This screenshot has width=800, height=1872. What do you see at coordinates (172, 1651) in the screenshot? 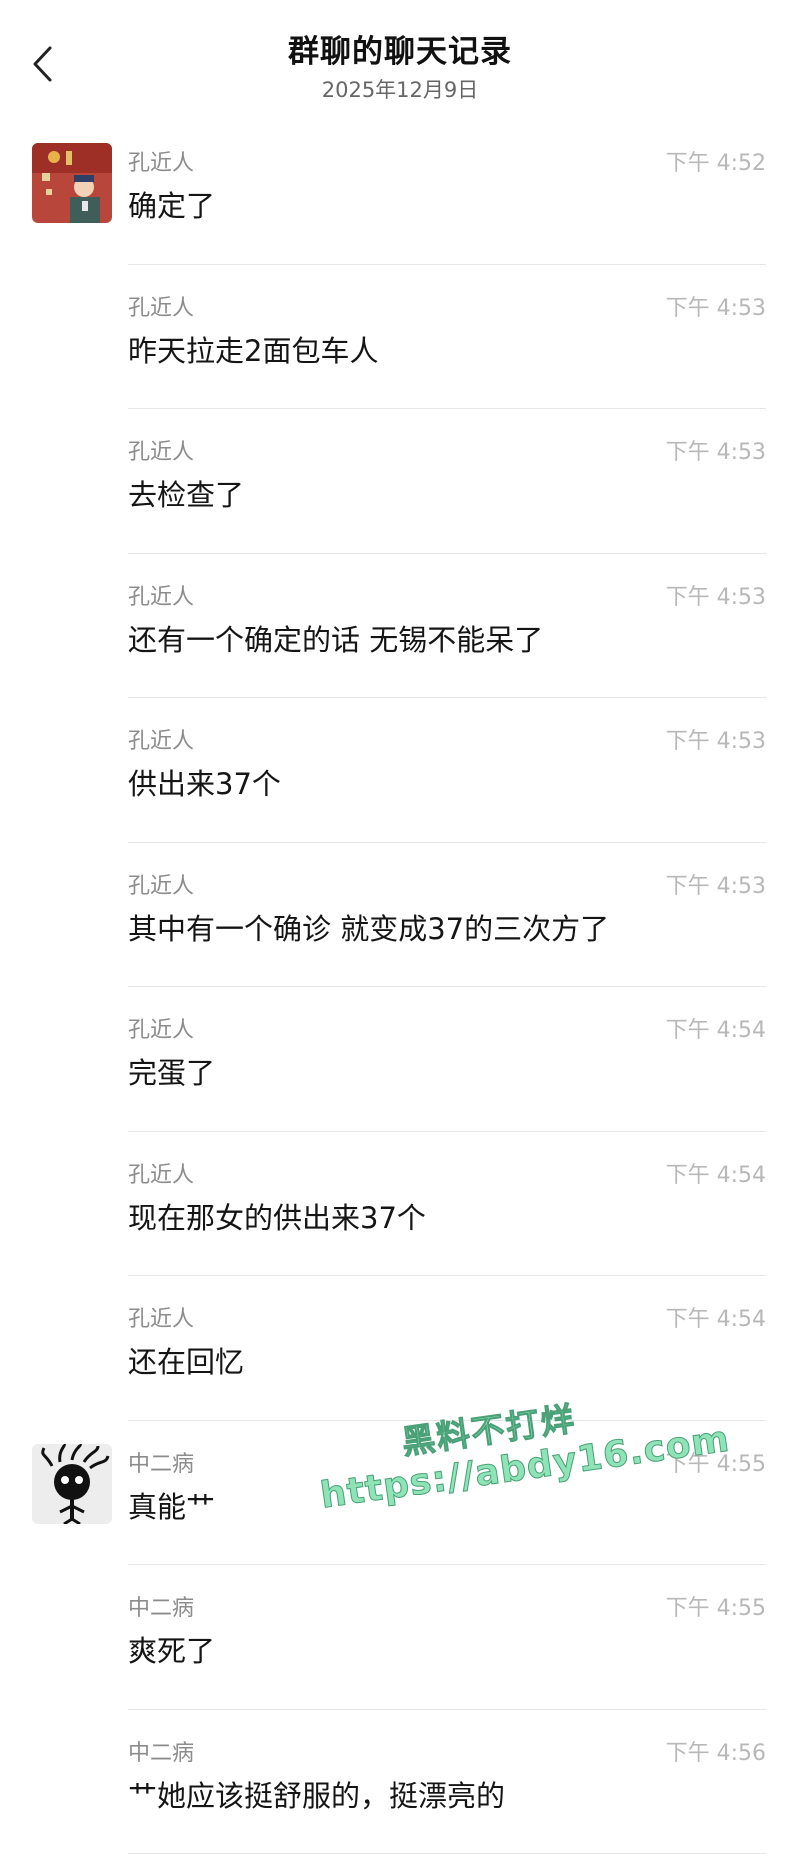
I see `message-text: 爽死了` at bounding box center [172, 1651].